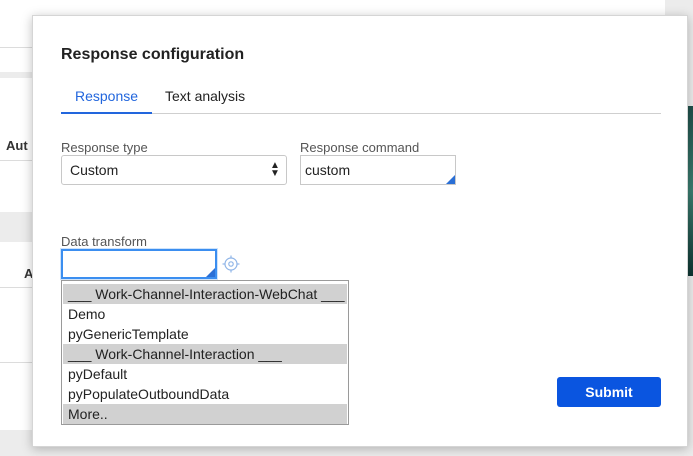  What do you see at coordinates (328, 170) in the screenshot?
I see `response-command-value: custom` at bounding box center [328, 170].